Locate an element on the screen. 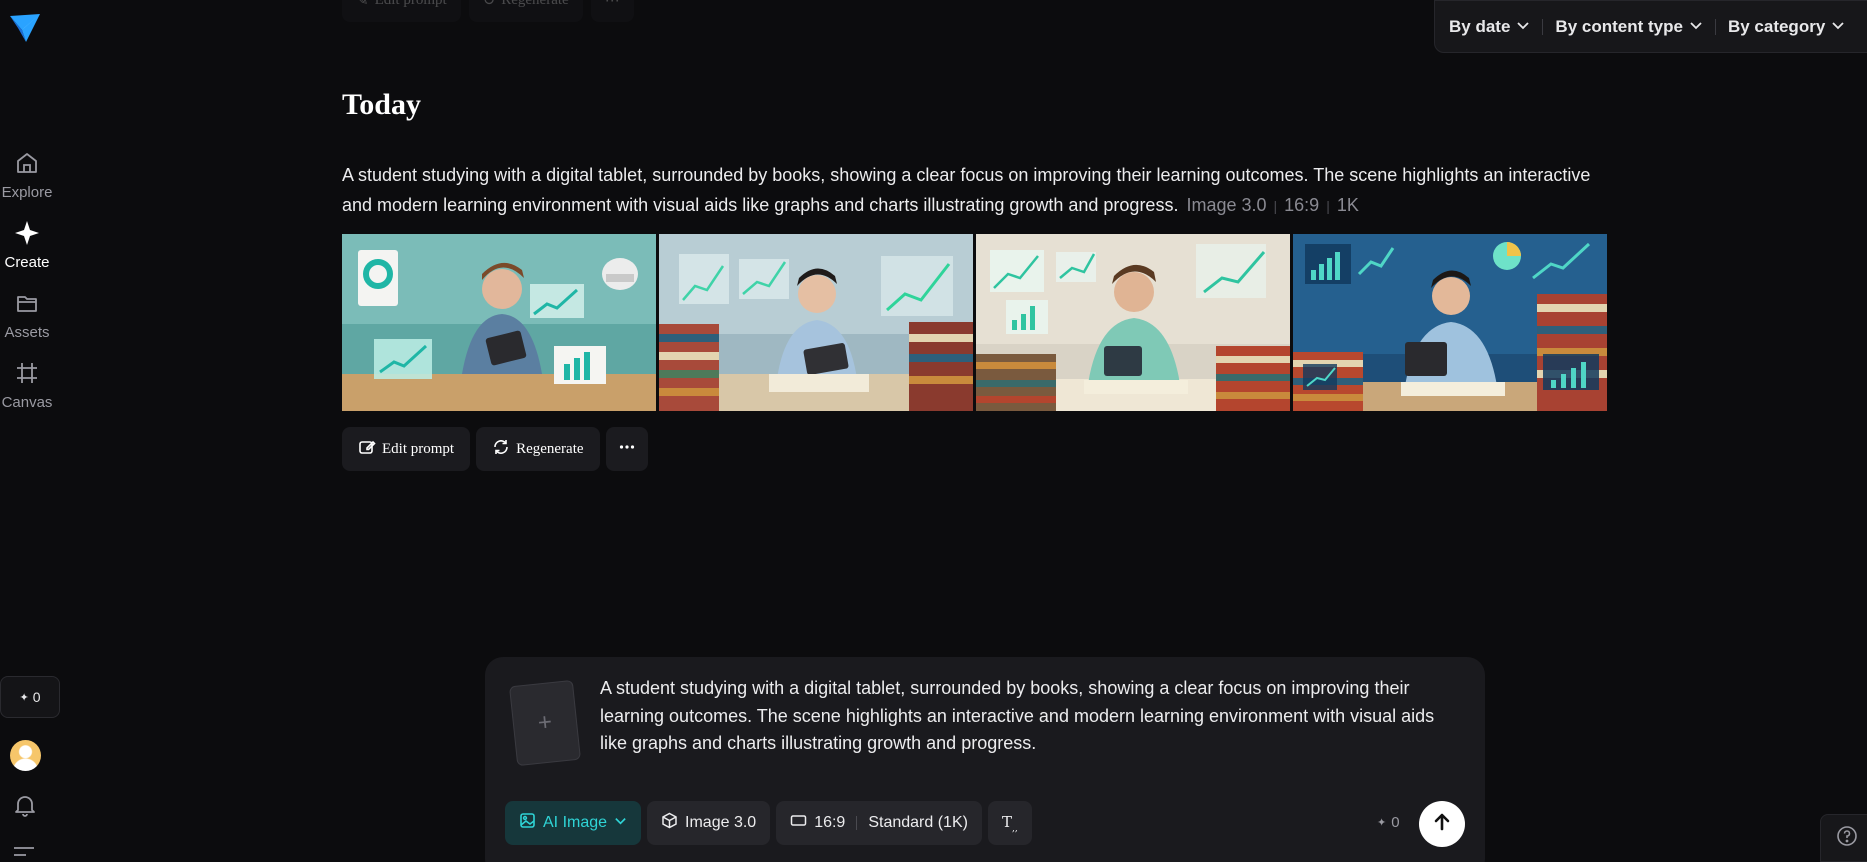  filter-bar: By date By content type By category is located at coordinates (1650, 26).